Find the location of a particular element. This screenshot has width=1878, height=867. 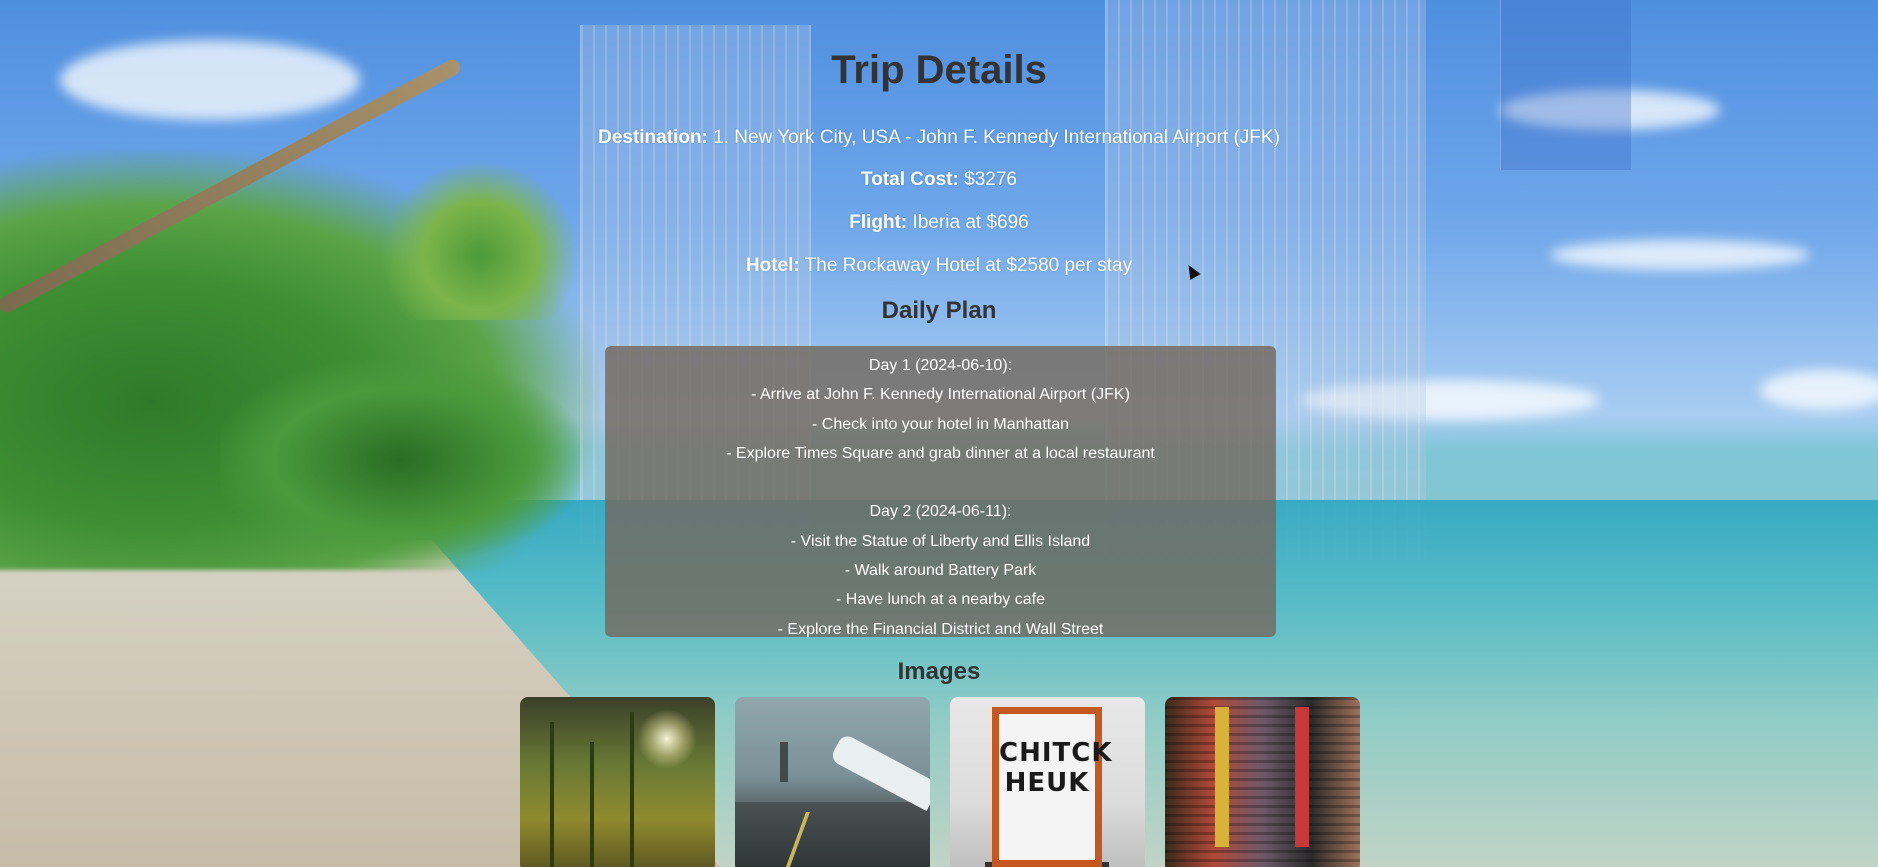

hotel-label: Hotel: is located at coordinates (772, 265).